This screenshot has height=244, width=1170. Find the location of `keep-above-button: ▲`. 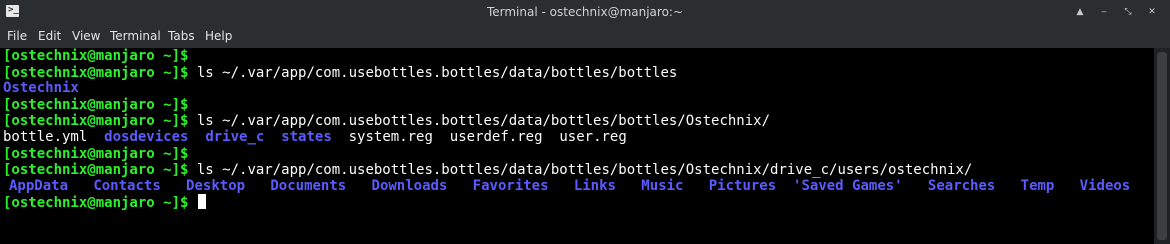

keep-above-button: ▲ is located at coordinates (1080, 12).